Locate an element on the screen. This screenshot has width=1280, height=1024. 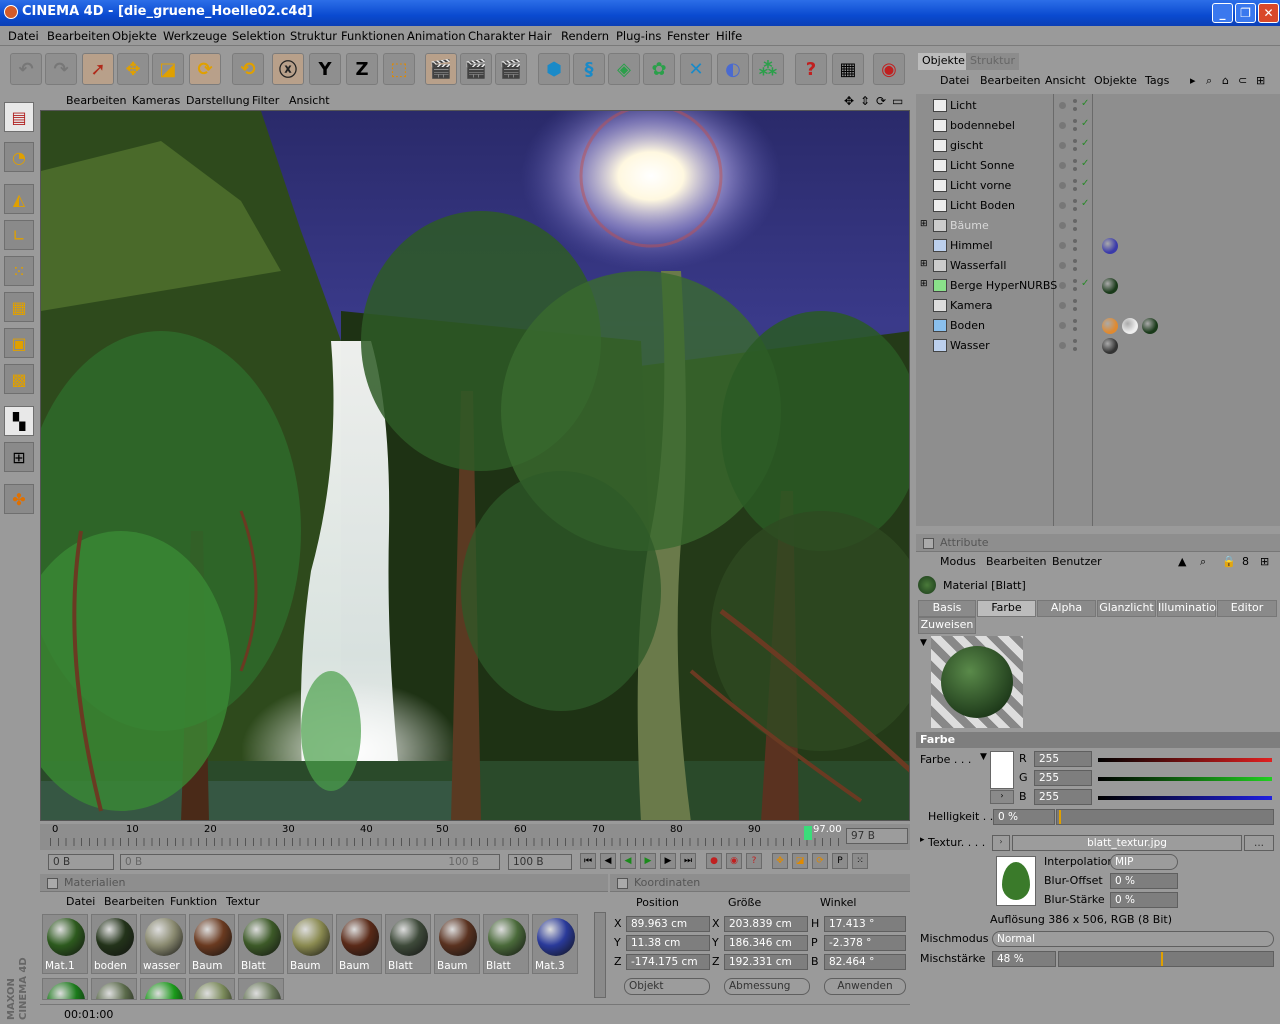
redo-icon: ↷ is located at coordinates (61, 69).